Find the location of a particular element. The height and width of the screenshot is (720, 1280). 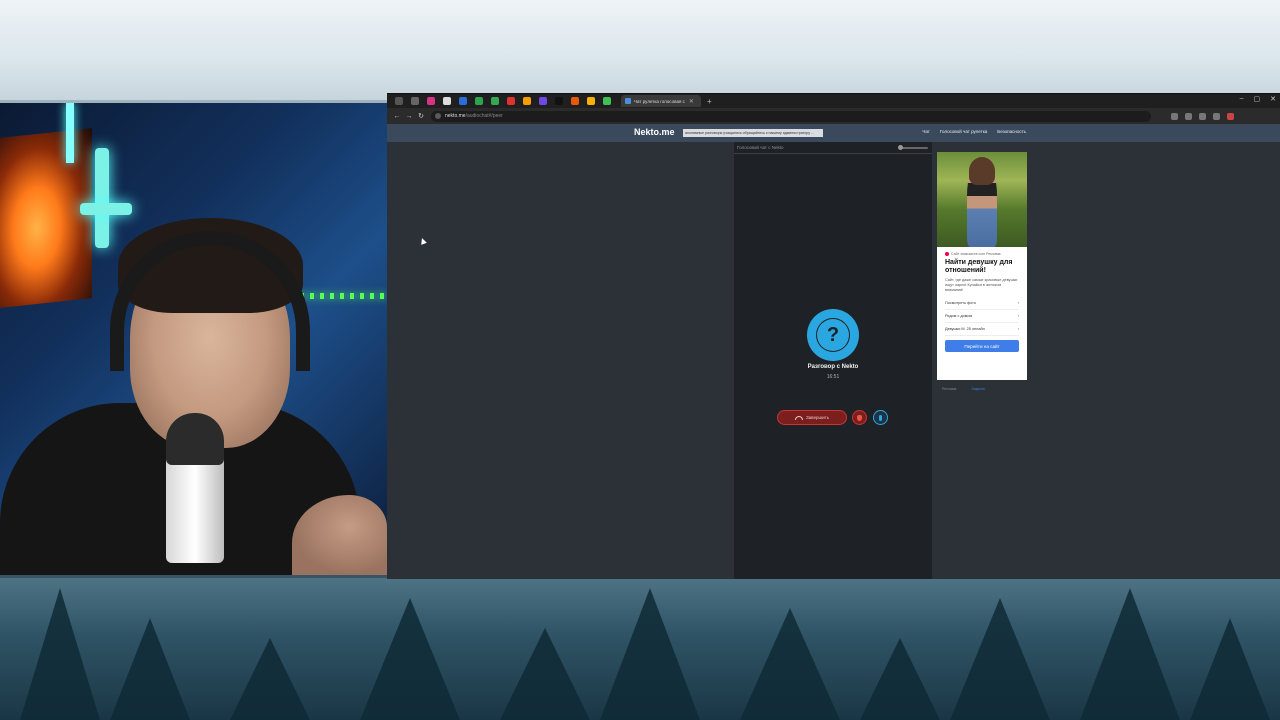

nav-item-voice-chat: Голосовой чат рулетка is located at coordinates (963, 131).